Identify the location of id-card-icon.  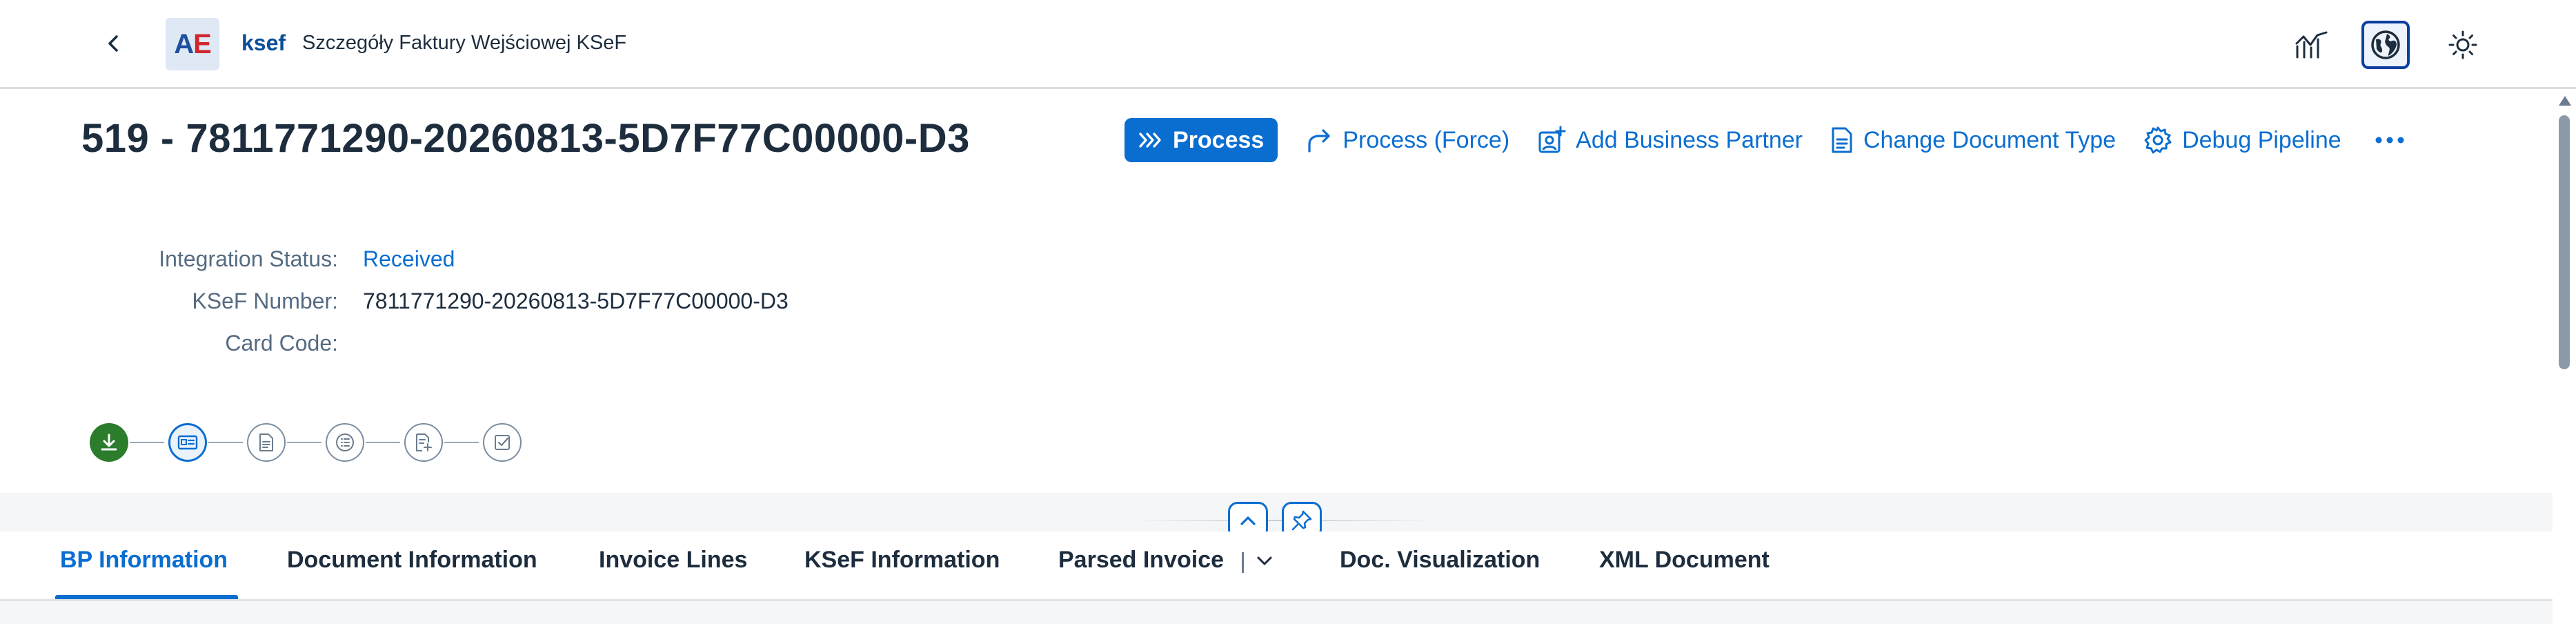
(187, 442).